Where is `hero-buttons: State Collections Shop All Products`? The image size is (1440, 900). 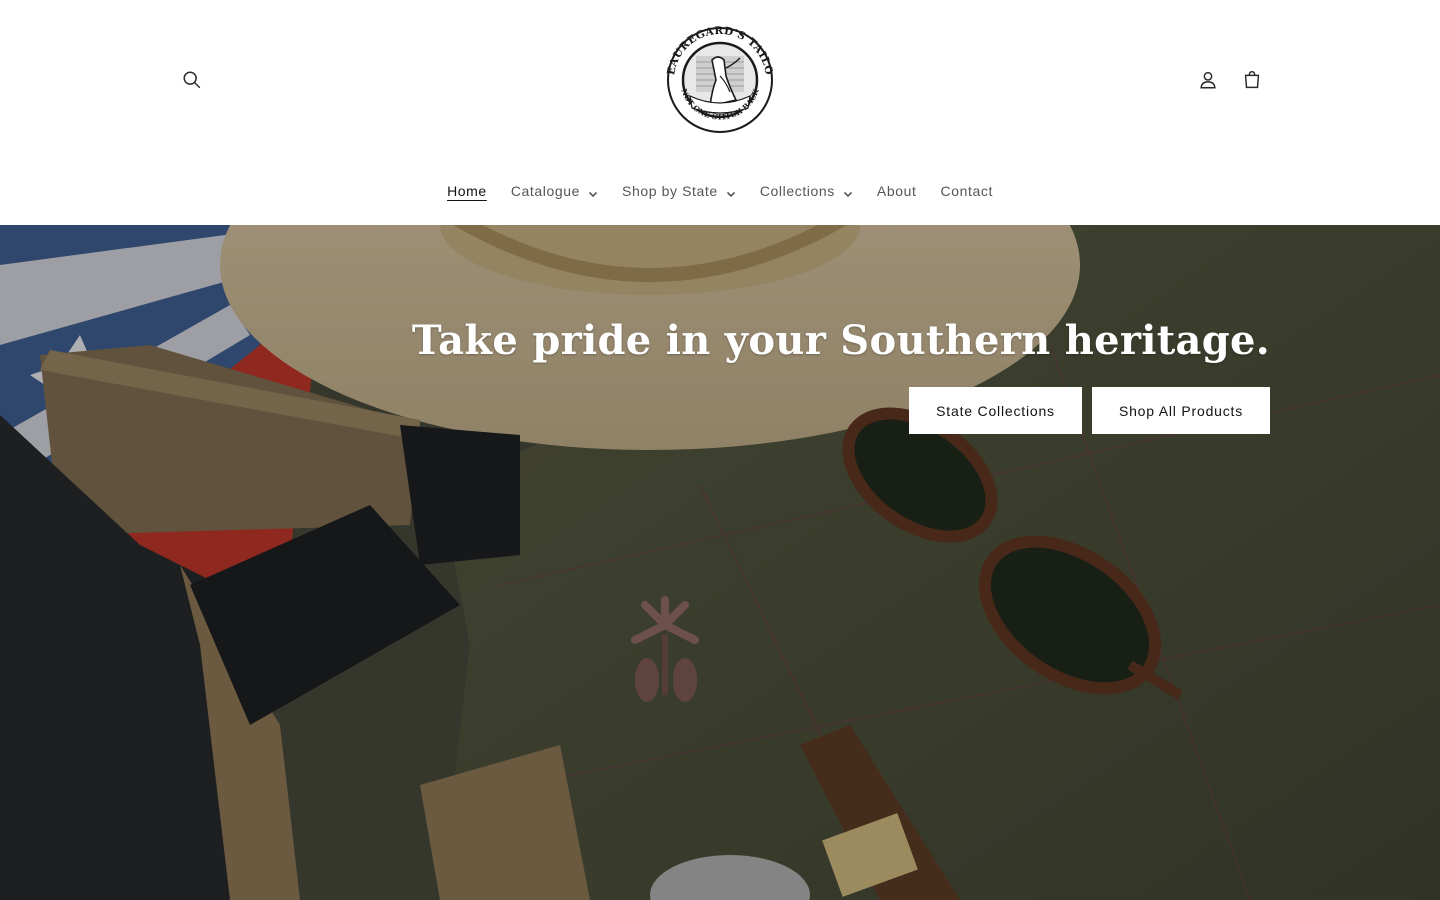 hero-buttons: State Collections Shop All Products is located at coordinates (1089, 410).